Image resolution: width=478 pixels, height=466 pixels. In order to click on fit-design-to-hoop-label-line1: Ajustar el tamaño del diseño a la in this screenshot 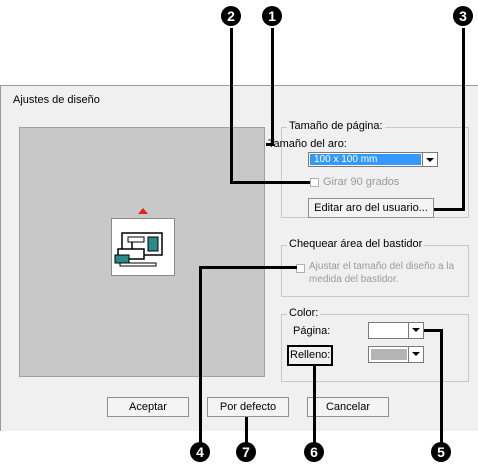, I will do `click(382, 266)`.